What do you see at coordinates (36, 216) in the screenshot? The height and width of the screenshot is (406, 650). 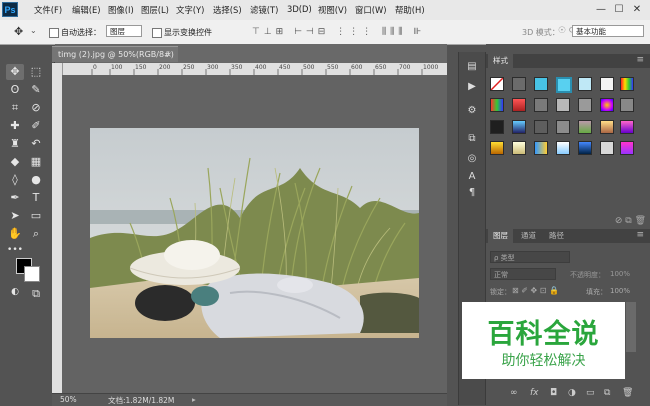 I see `rectangle-tool: ▭` at bounding box center [36, 216].